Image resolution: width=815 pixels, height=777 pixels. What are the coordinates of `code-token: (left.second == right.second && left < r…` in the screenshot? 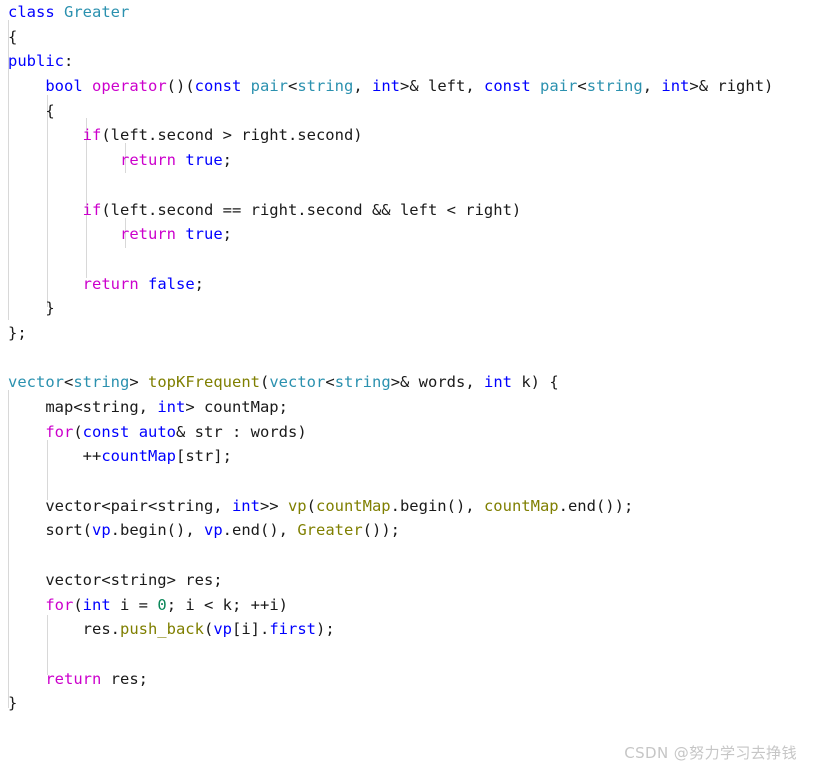 It's located at (311, 209).